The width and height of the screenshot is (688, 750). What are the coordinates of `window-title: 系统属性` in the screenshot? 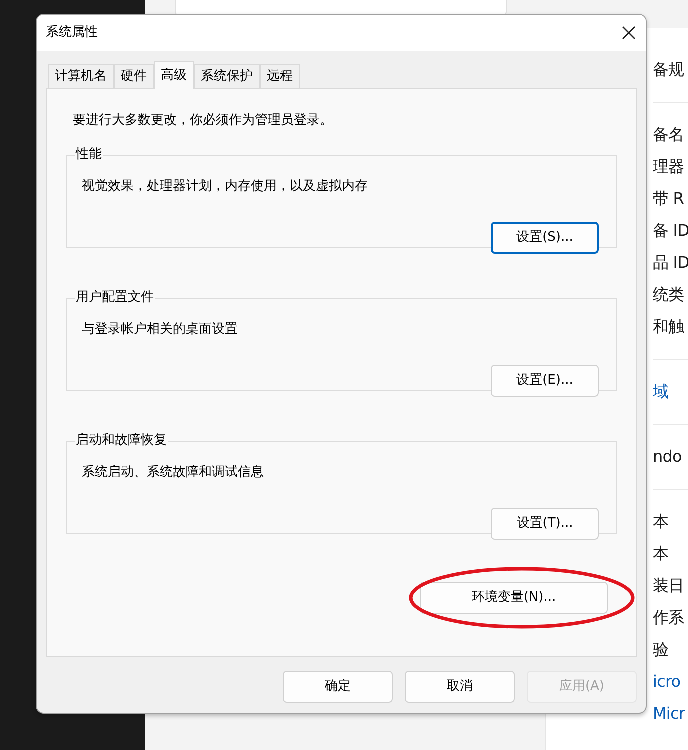 It's located at (72, 33).